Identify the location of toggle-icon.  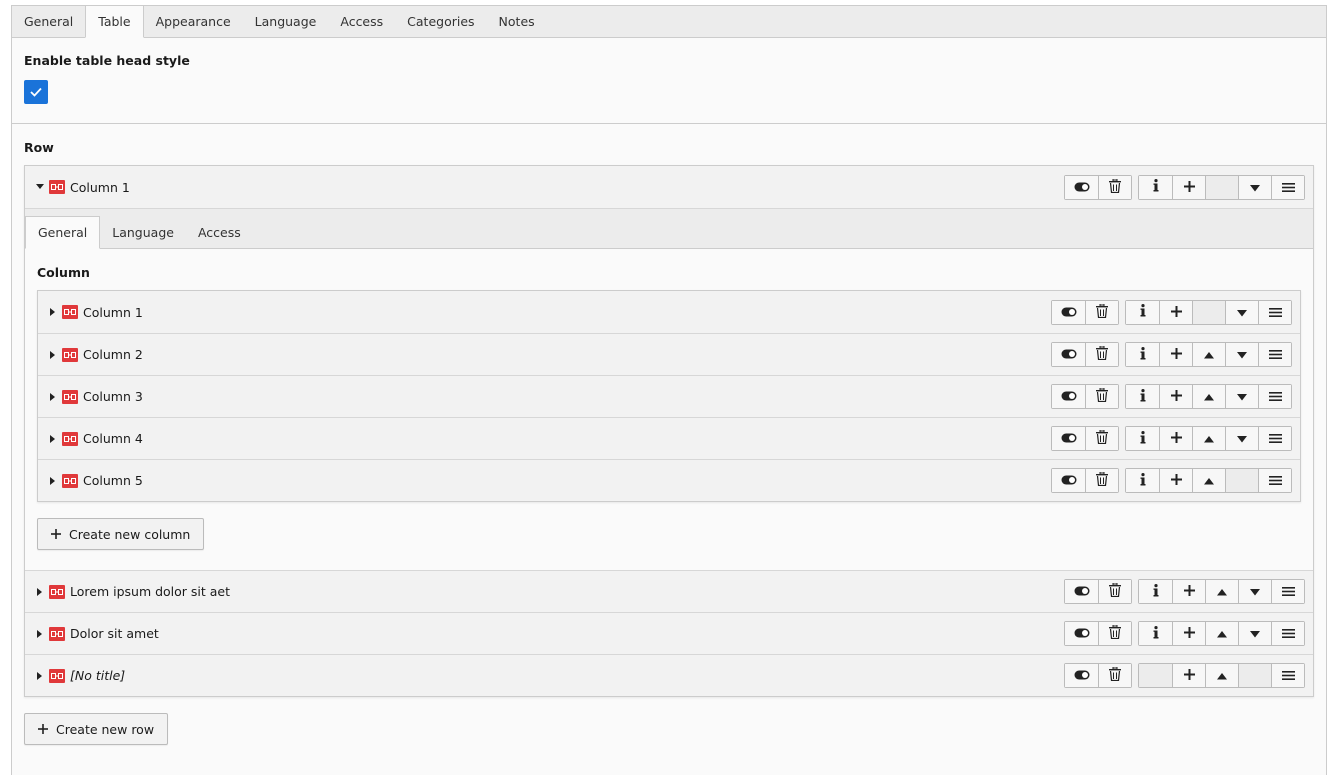
(1069, 312).